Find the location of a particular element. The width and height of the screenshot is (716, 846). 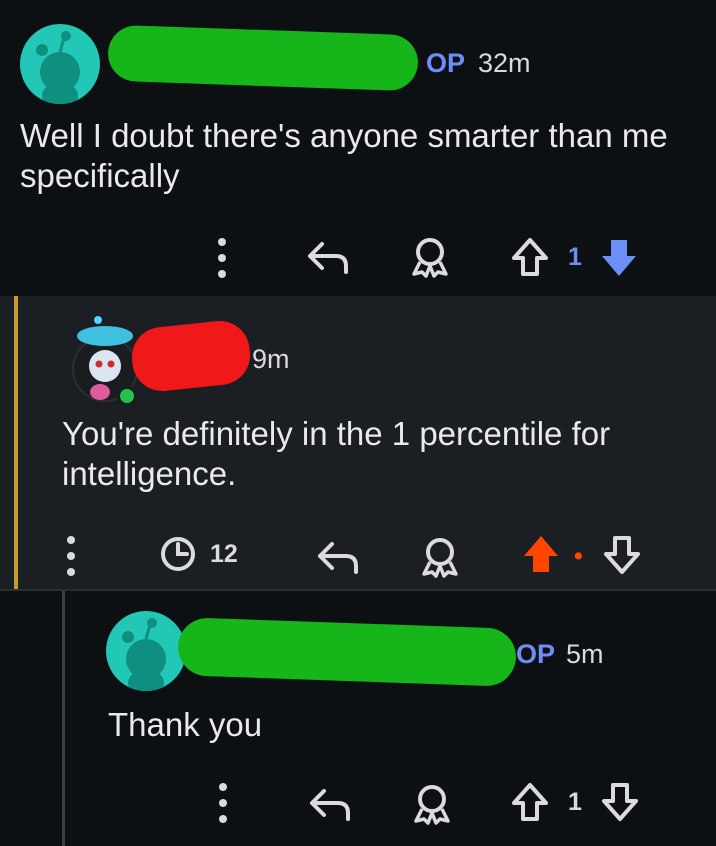

comment-time: 32m is located at coordinates (504, 63).